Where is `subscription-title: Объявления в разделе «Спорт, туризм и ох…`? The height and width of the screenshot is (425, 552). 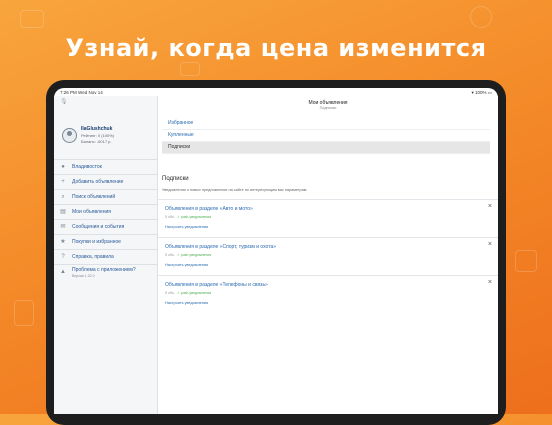 subscription-title: Объявления в разделе «Спорт, туризм и ох… is located at coordinates (220, 247).